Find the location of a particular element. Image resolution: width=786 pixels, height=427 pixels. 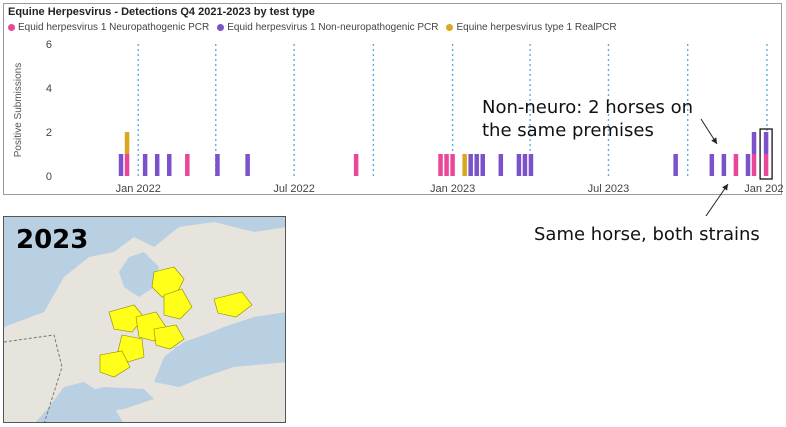

legend-item: Equid herpesvirus 1 Neuropathogenic PCR is located at coordinates (108, 27).